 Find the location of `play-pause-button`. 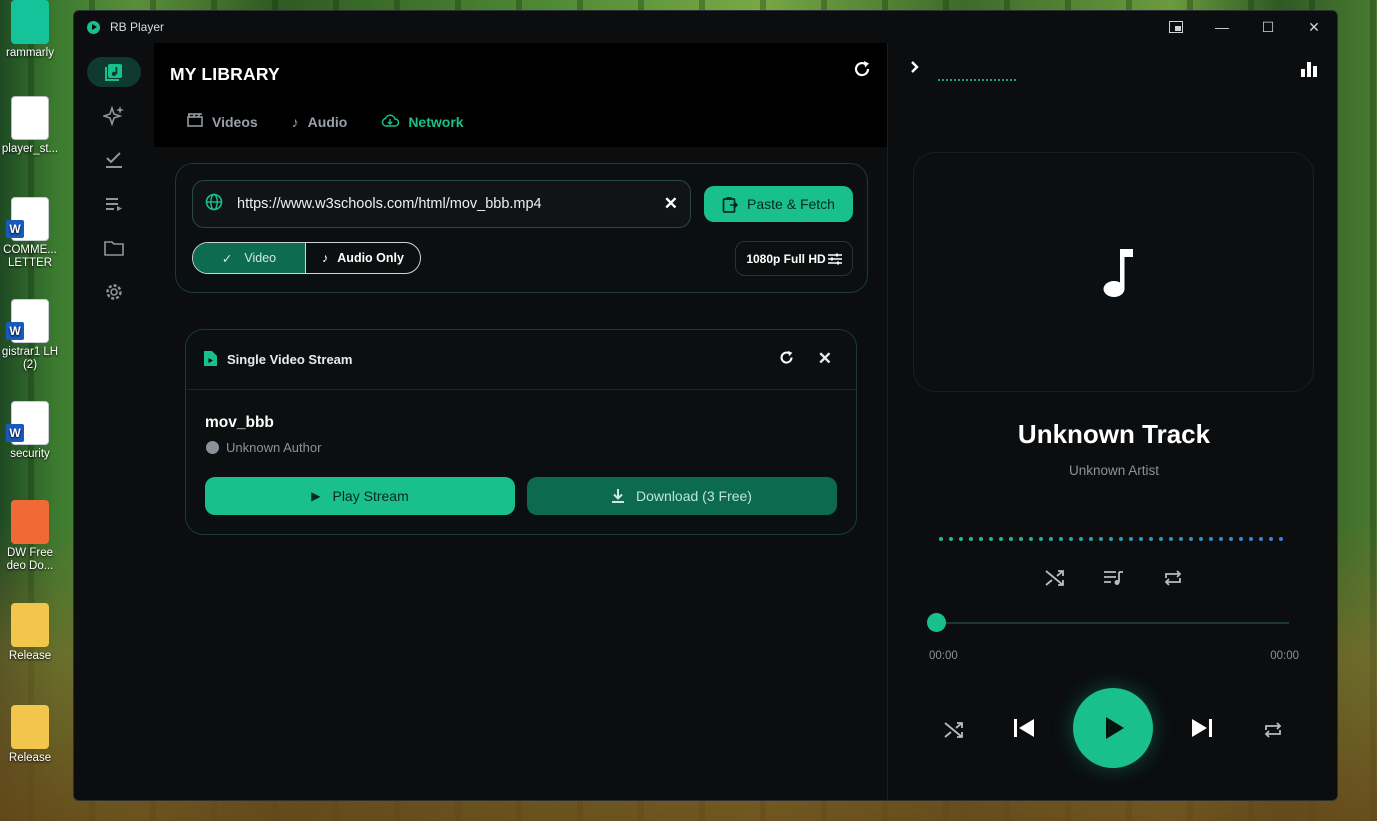

play-pause-button is located at coordinates (1113, 728).